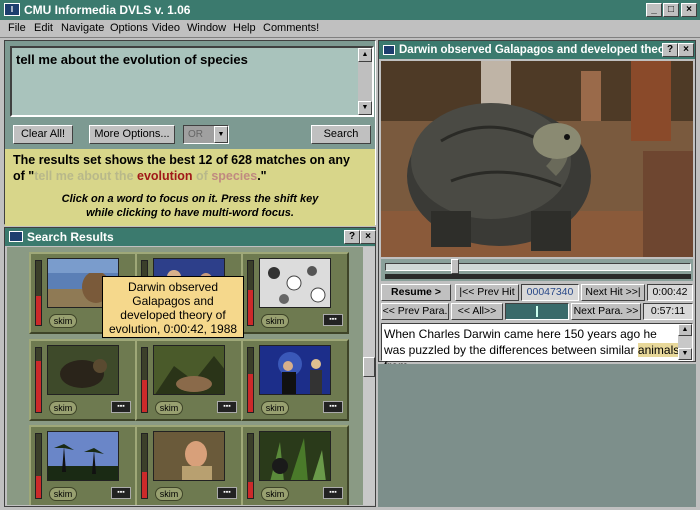 This screenshot has height=510, width=700. What do you see at coordinates (487, 292) in the screenshot?
I see `prev-hit-button: |<< Prev Hit` at bounding box center [487, 292].